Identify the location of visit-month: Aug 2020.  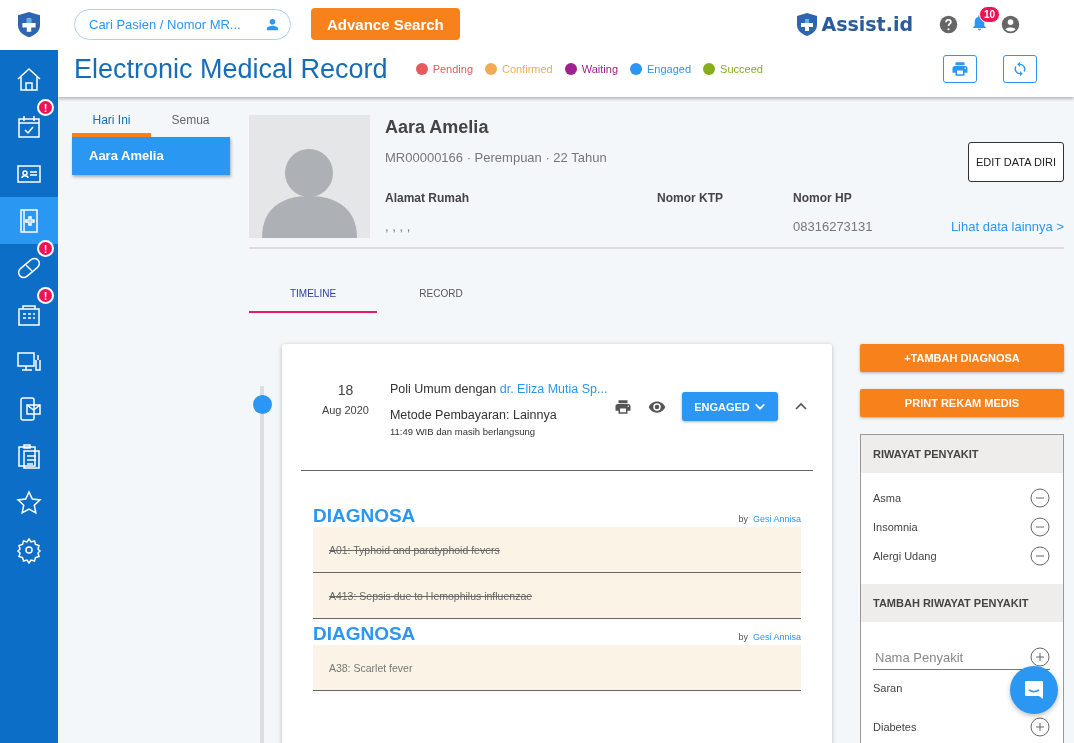
(345, 410).